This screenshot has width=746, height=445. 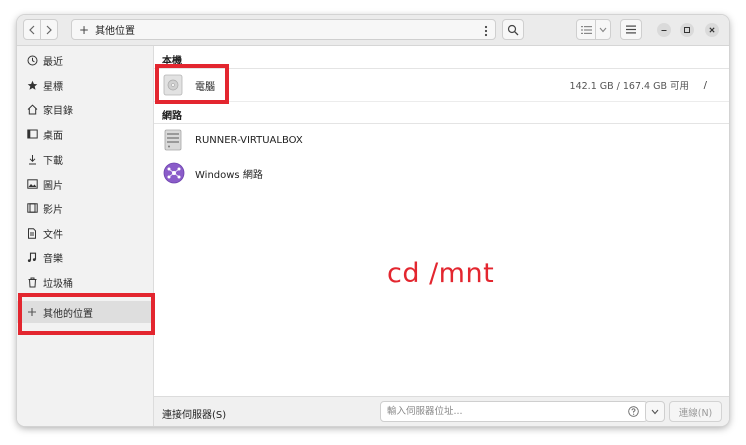 What do you see at coordinates (85, 257) in the screenshot?
I see `sidebar-item-music: 音樂` at bounding box center [85, 257].